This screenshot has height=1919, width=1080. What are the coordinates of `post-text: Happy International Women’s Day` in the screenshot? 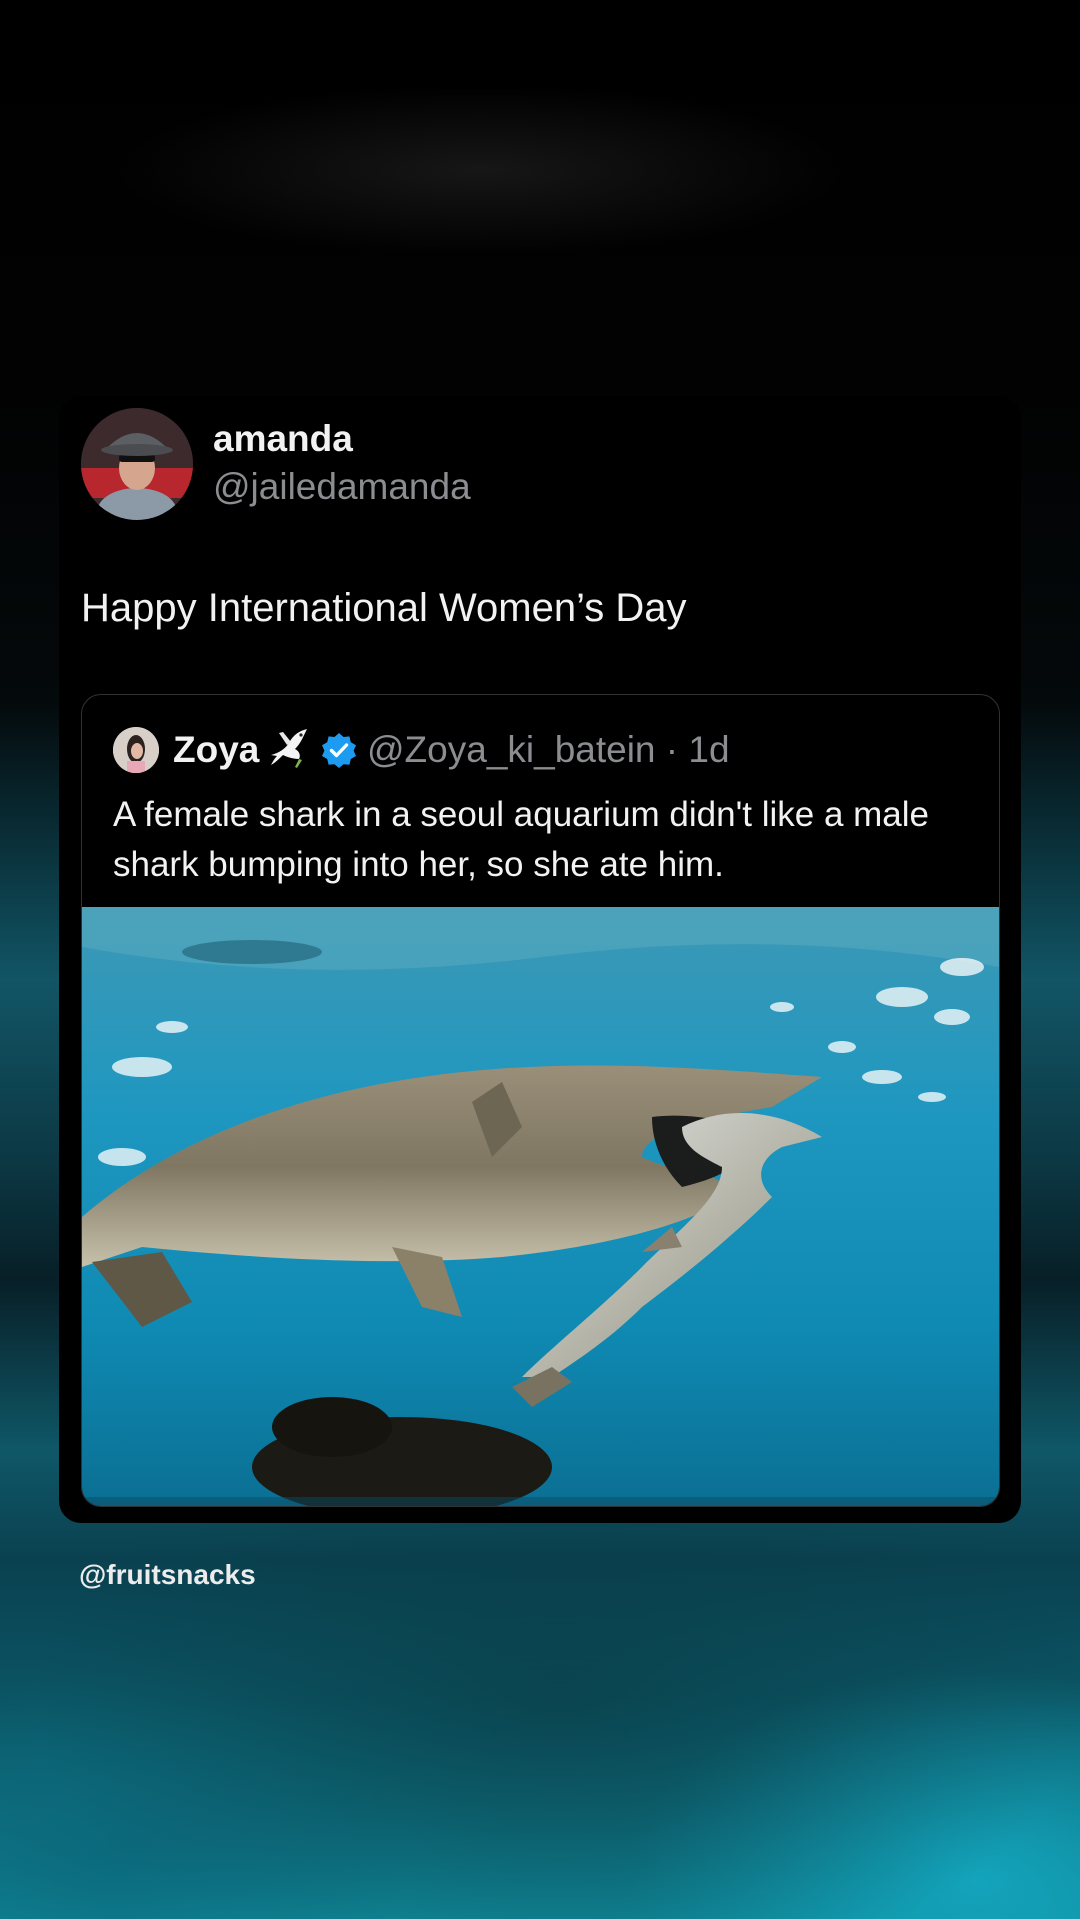 It's located at (384, 608).